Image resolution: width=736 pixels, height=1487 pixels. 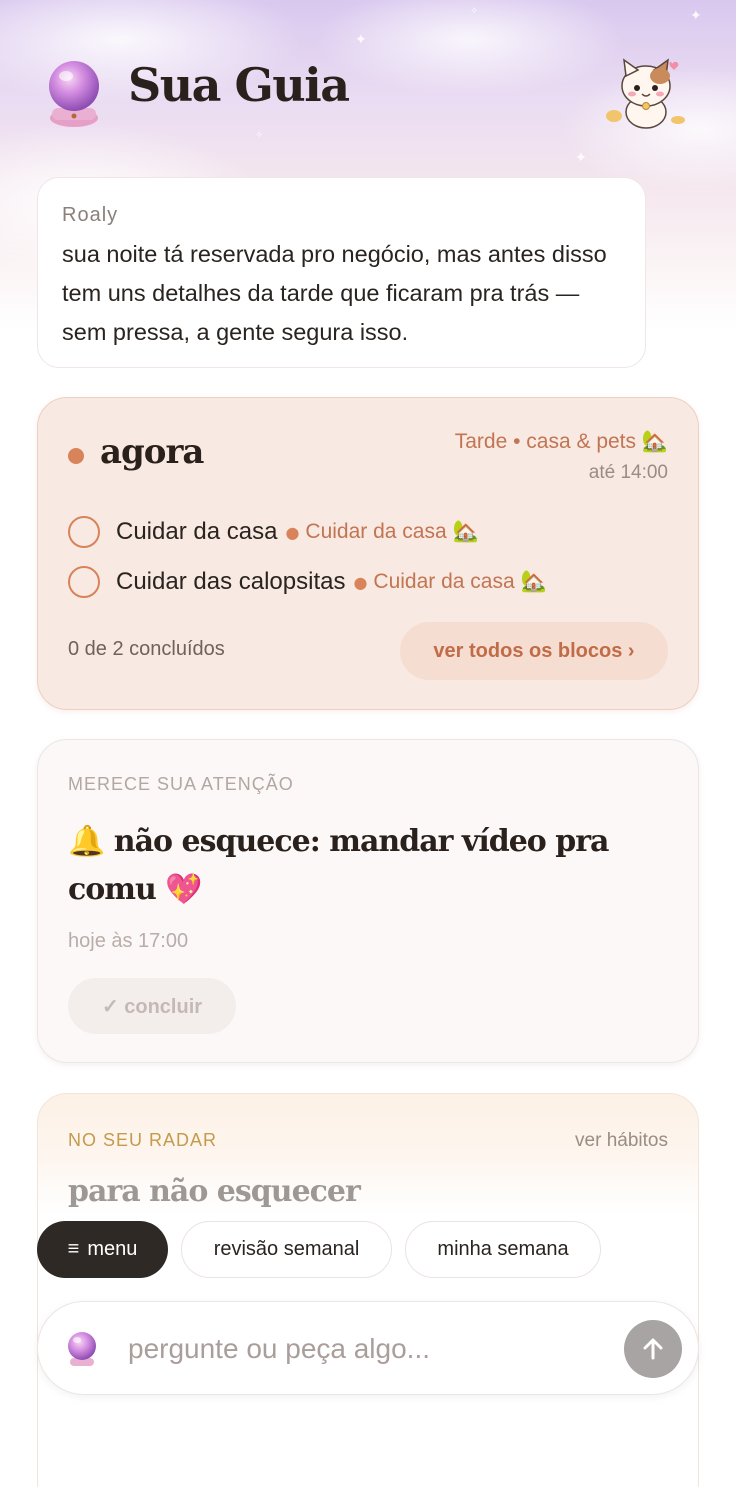 I want to click on quick-actions: ≡ menu revisão semanal minha semana, so click(x=325, y=1249).